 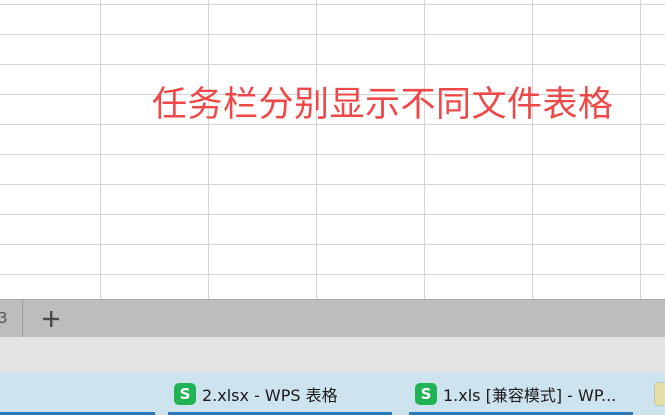 What do you see at coordinates (659, 394) in the screenshot?
I see `taskbar-app-icon-partial` at bounding box center [659, 394].